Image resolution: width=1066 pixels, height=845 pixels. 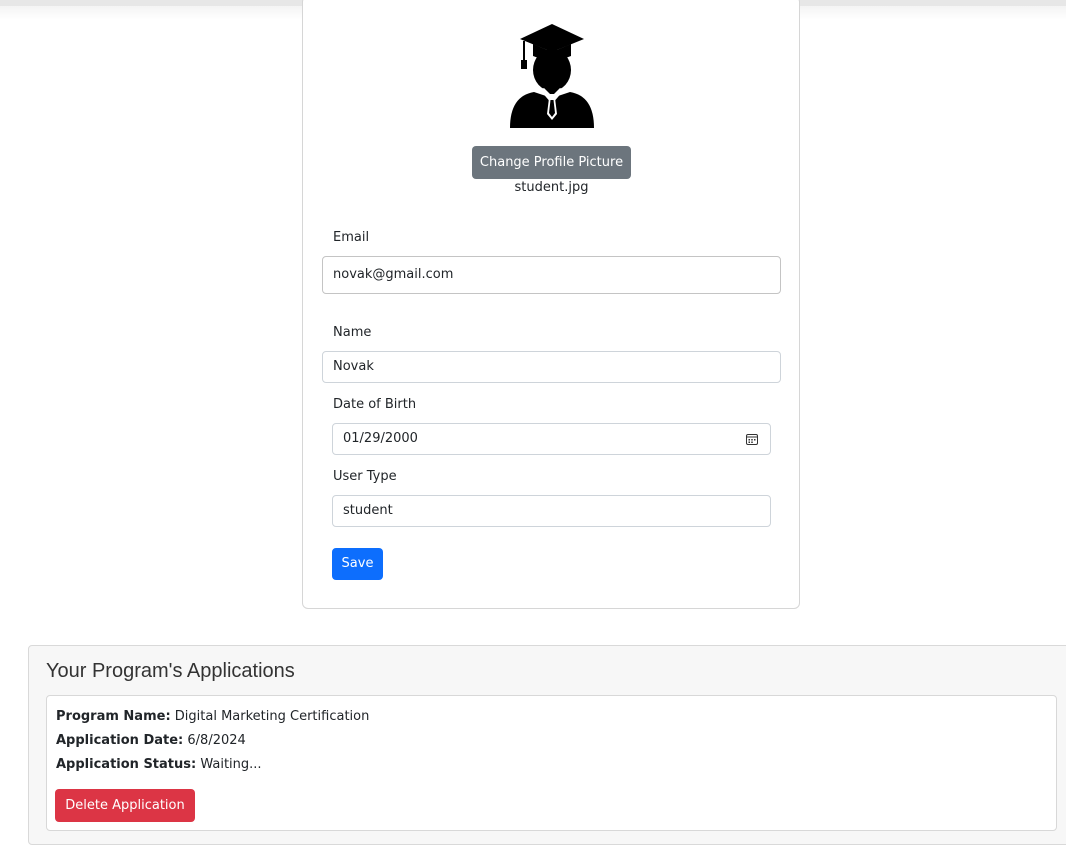 I want to click on name-field: Novak, so click(x=551, y=367).